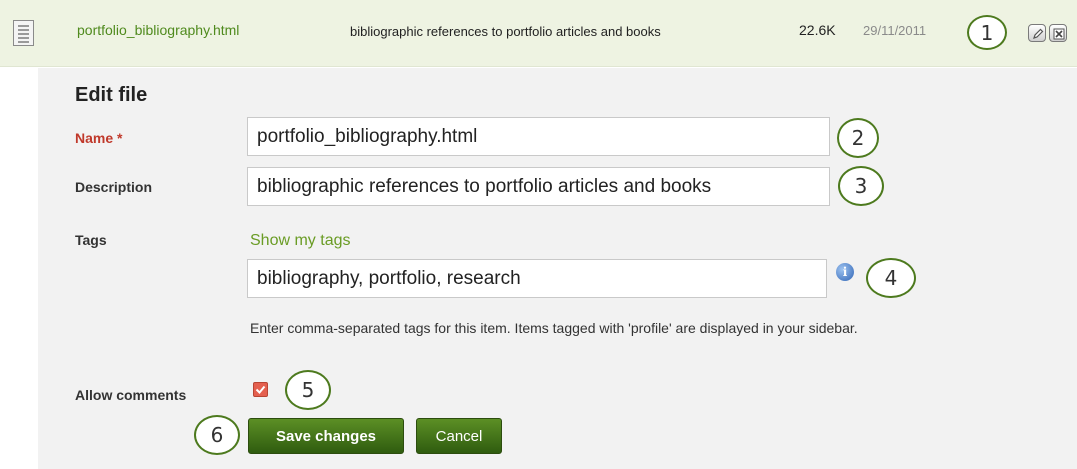  I want to click on document-icon, so click(23, 33).